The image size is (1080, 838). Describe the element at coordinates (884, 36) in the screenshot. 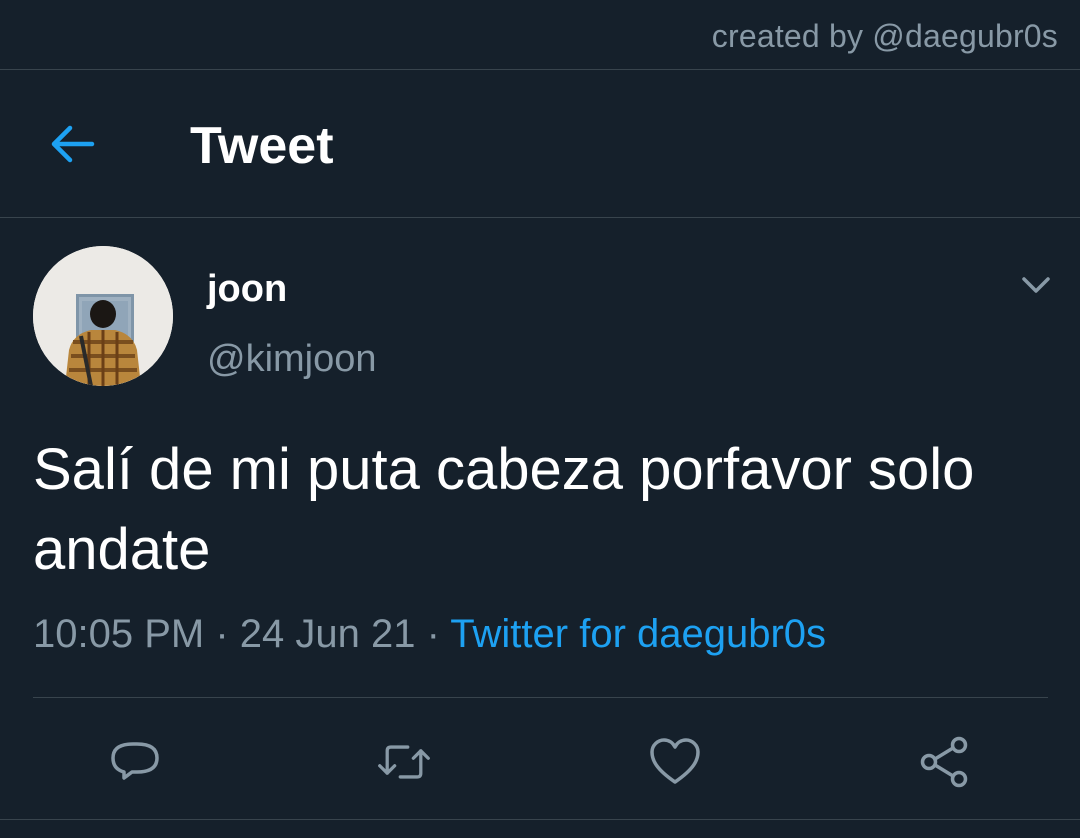

I see `credit-text: created by @daegubr0s` at that location.